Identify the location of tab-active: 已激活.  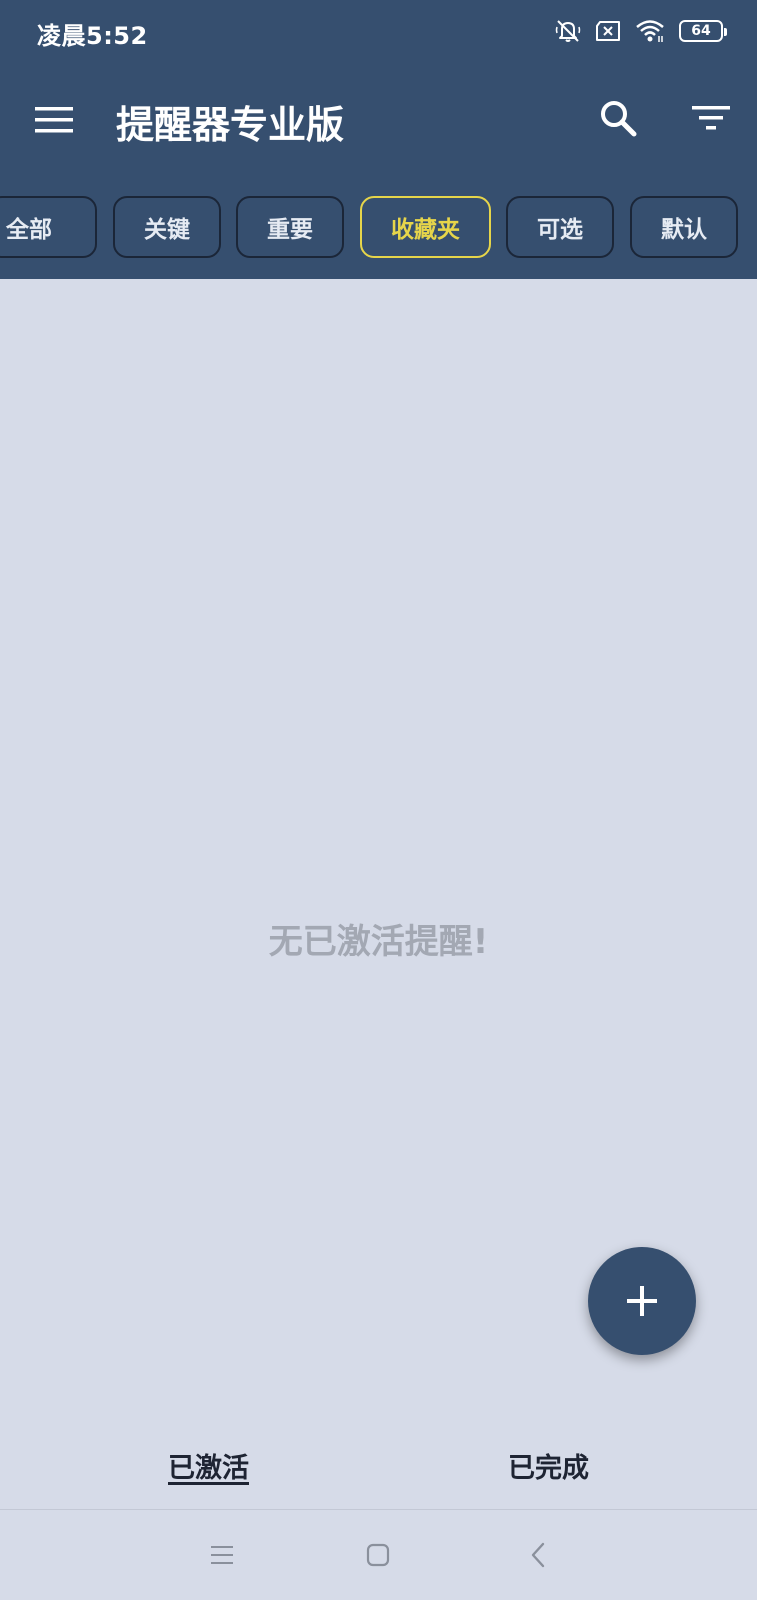
(208, 1465).